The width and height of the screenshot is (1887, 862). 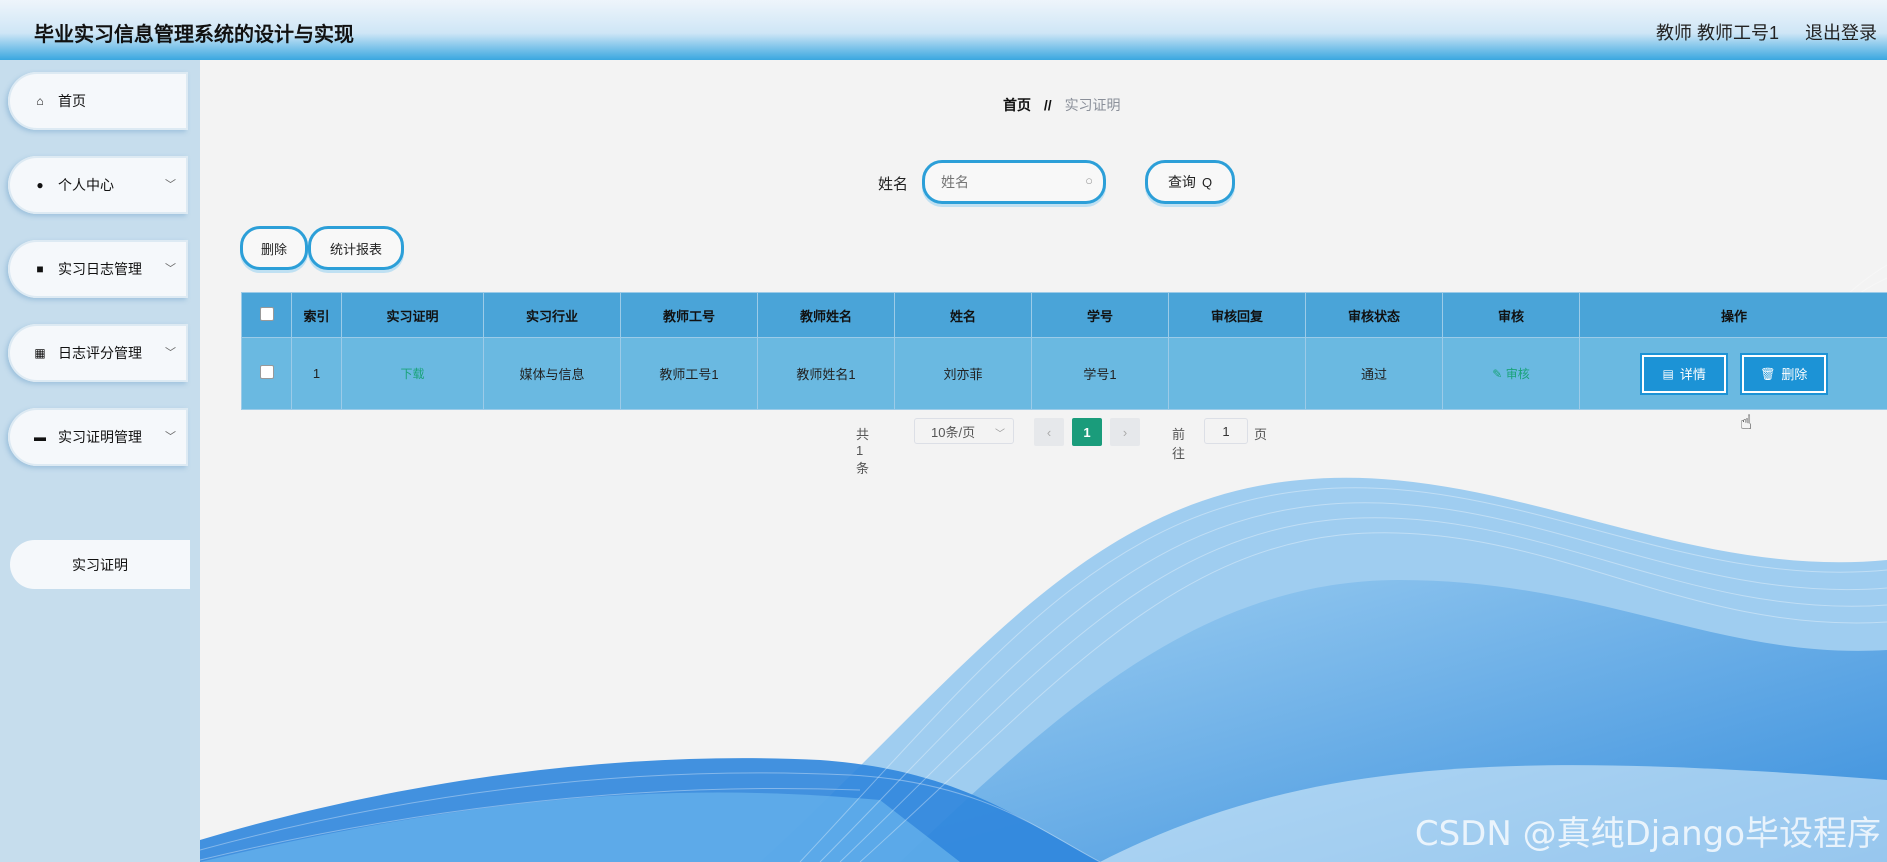 I want to click on search-input, so click(x=1011, y=182).